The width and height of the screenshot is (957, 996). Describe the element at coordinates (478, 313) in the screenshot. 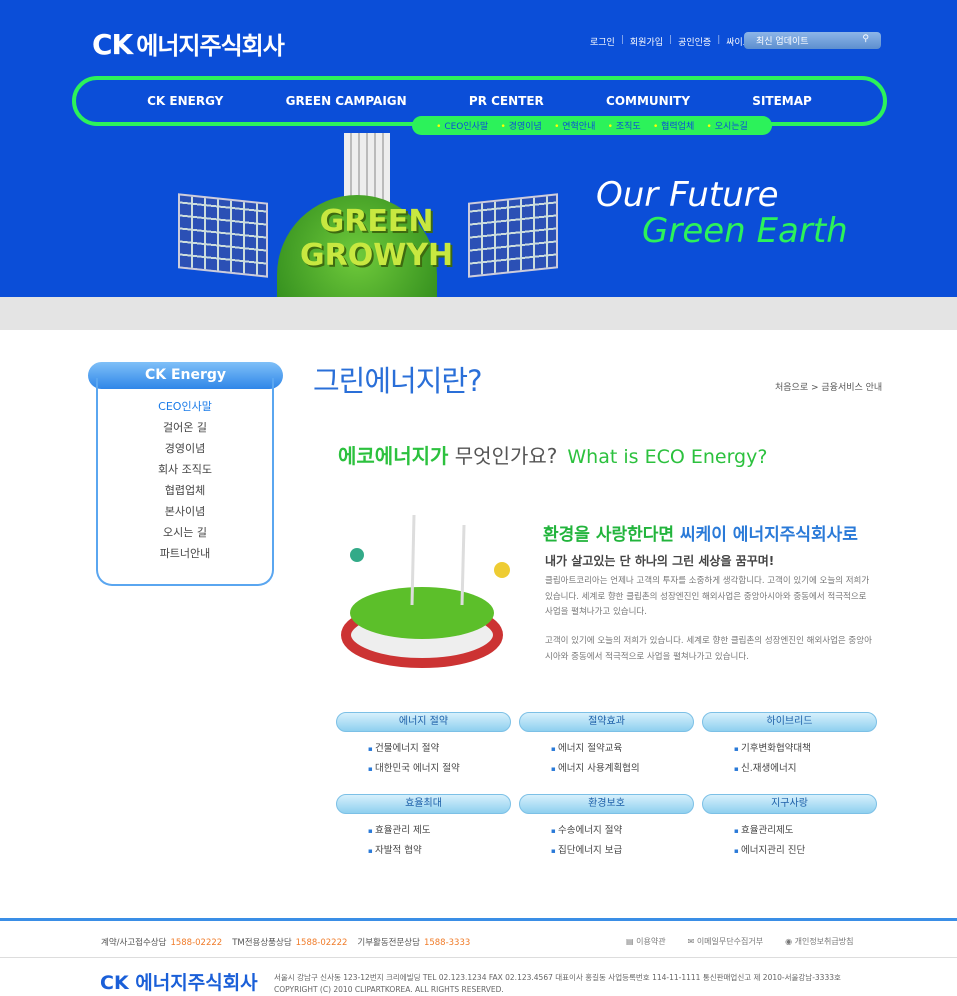

I see `divider-band` at that location.